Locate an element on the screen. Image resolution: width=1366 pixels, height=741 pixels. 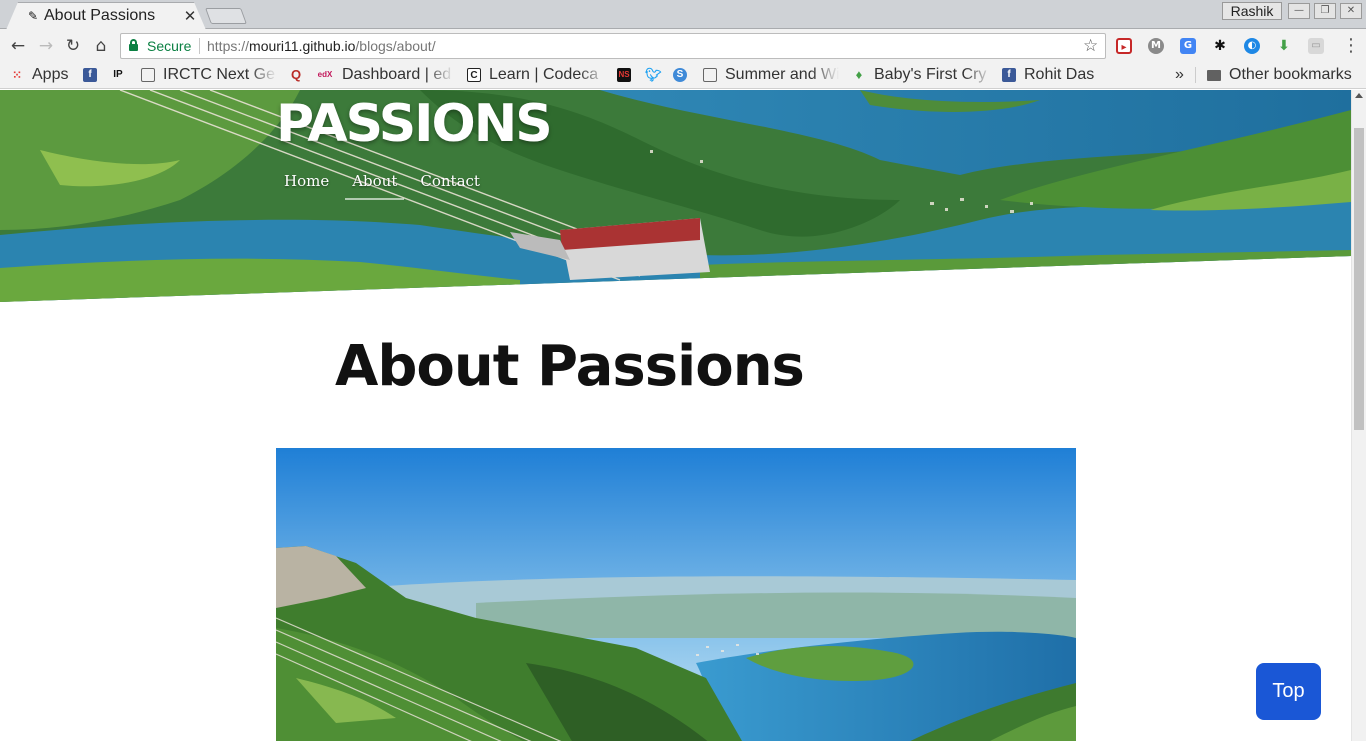
bookmark-ip: IP is located at coordinates (122, 75).